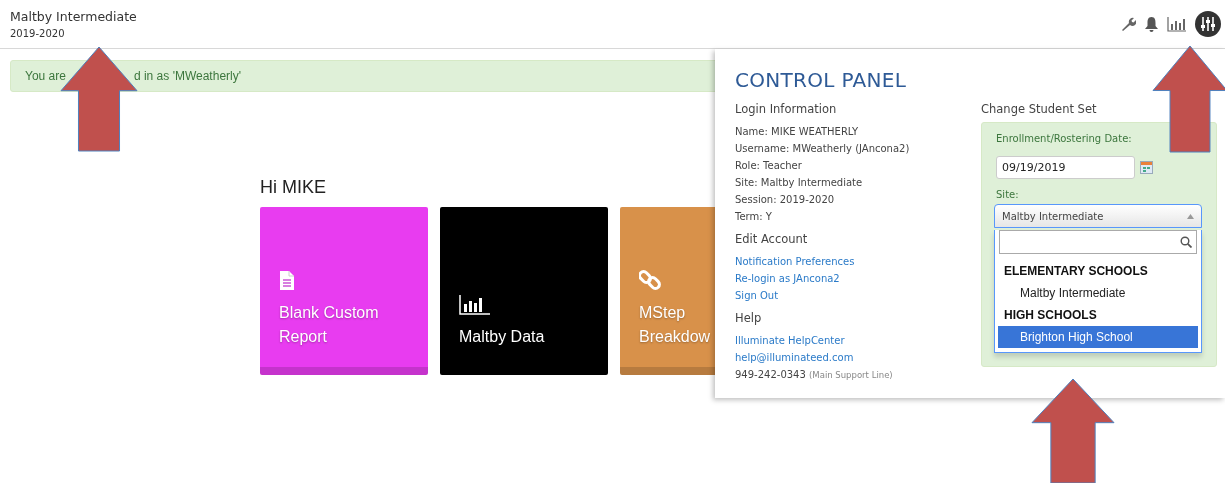 This screenshot has width=1225, height=483. I want to click on phone-number: 949-242-0343, so click(770, 374).